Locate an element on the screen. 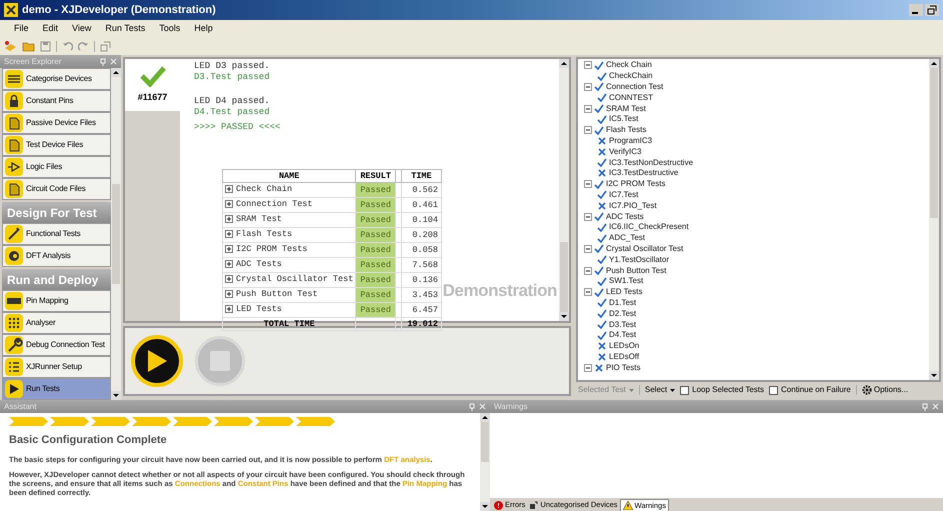 Image resolution: width=943 pixels, height=511 pixels. tree-item: Connection Test is located at coordinates (635, 86).